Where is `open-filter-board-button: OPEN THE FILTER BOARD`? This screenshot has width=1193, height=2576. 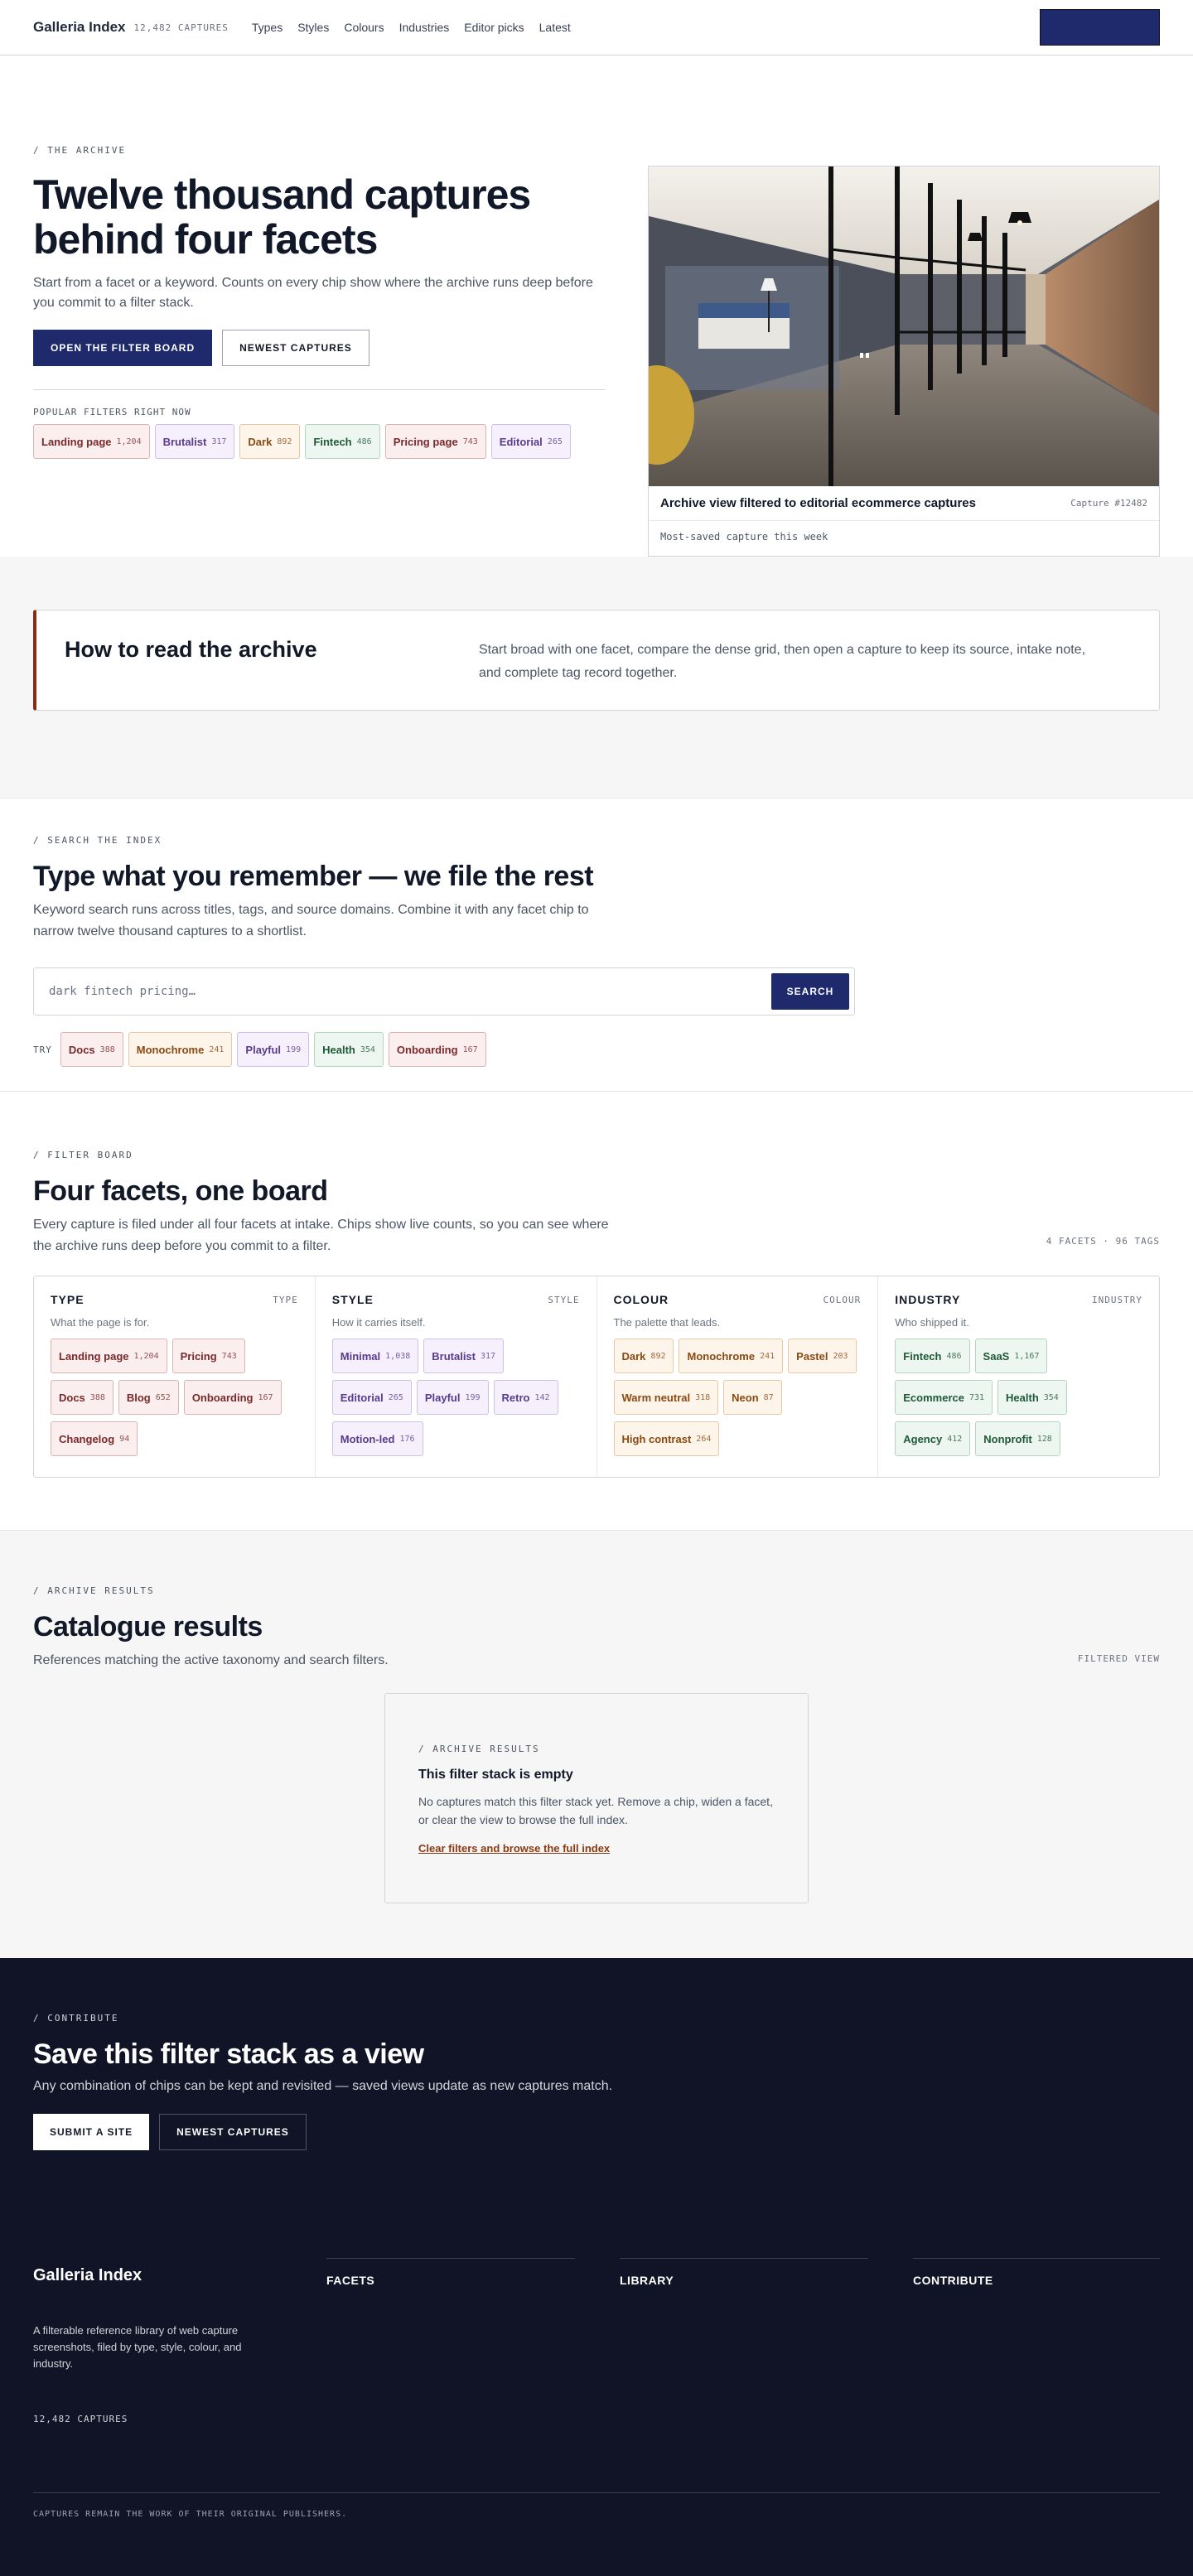
open-filter-board-button: OPEN THE FILTER BOARD is located at coordinates (123, 348).